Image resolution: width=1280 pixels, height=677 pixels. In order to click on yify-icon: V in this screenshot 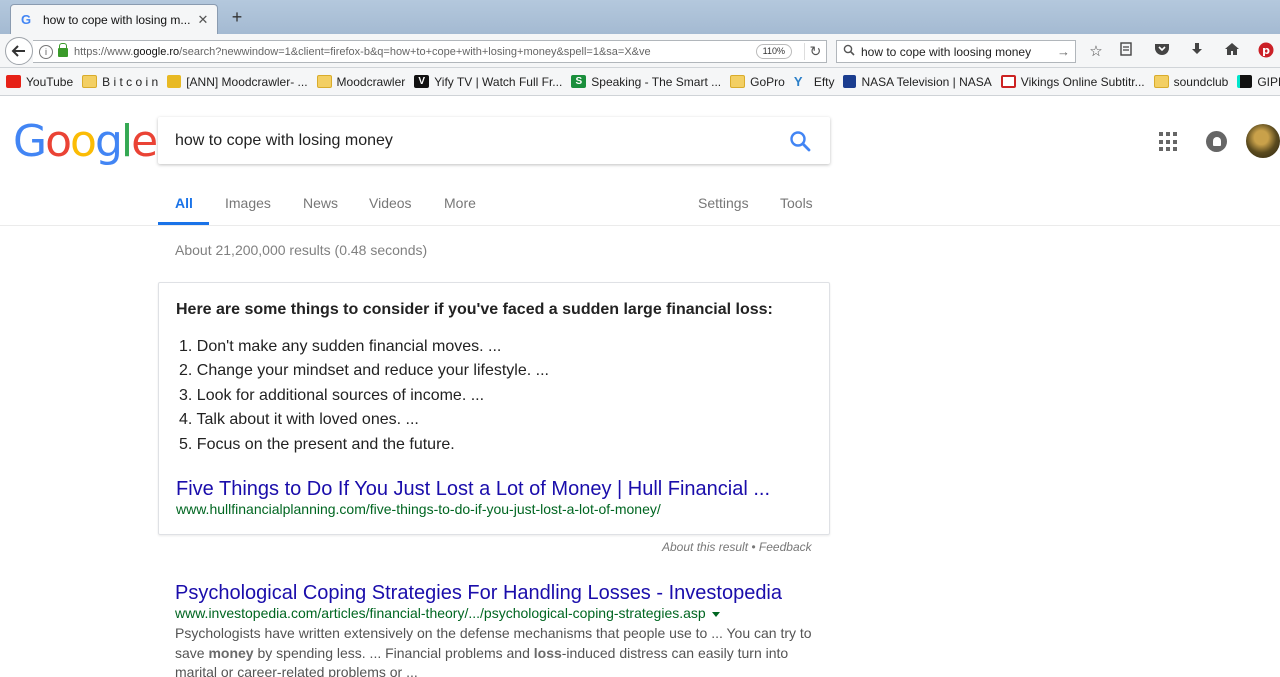, I will do `click(422, 81)`.